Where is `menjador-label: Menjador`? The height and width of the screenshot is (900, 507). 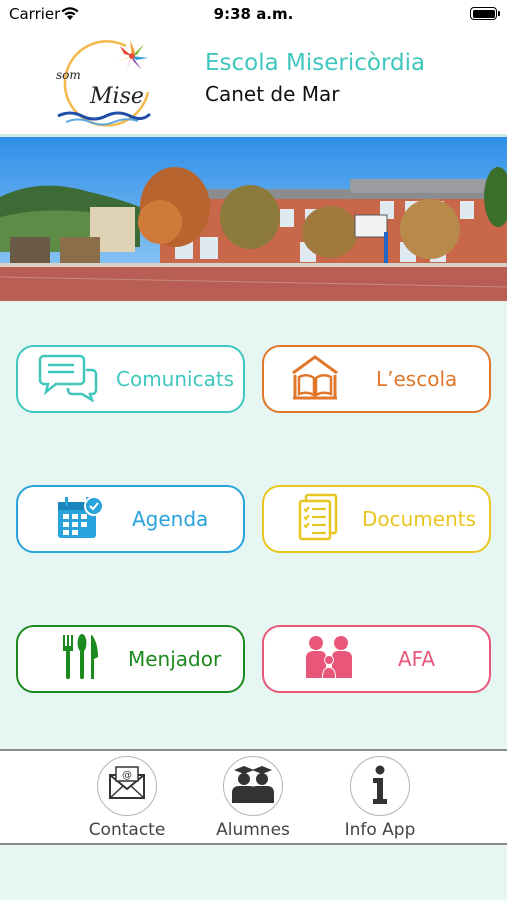
menjador-label: Menjador is located at coordinates (175, 659).